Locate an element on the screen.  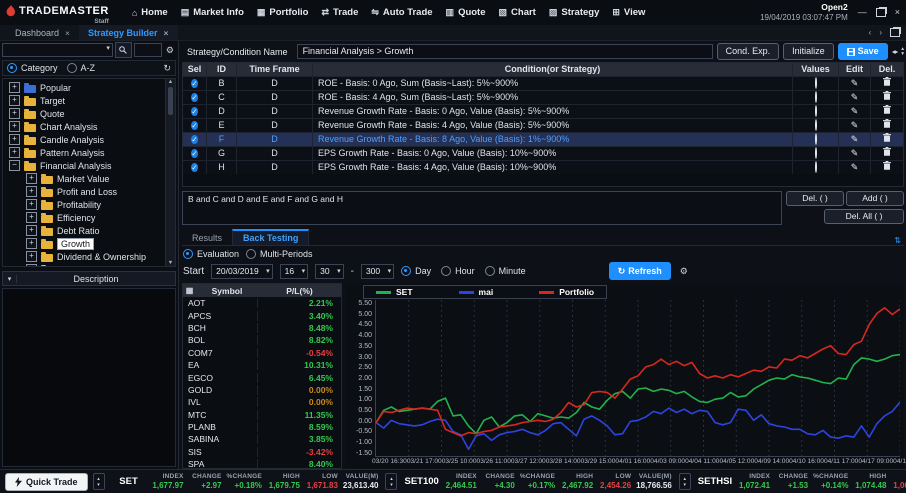
tab-close-icon: × is located at coordinates (166, 33).